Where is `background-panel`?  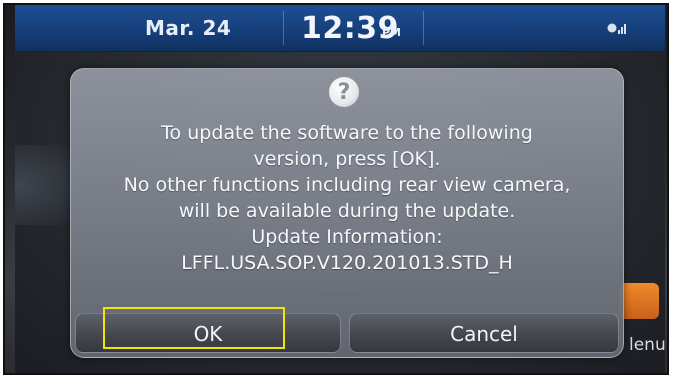 background-panel is located at coordinates (45, 185).